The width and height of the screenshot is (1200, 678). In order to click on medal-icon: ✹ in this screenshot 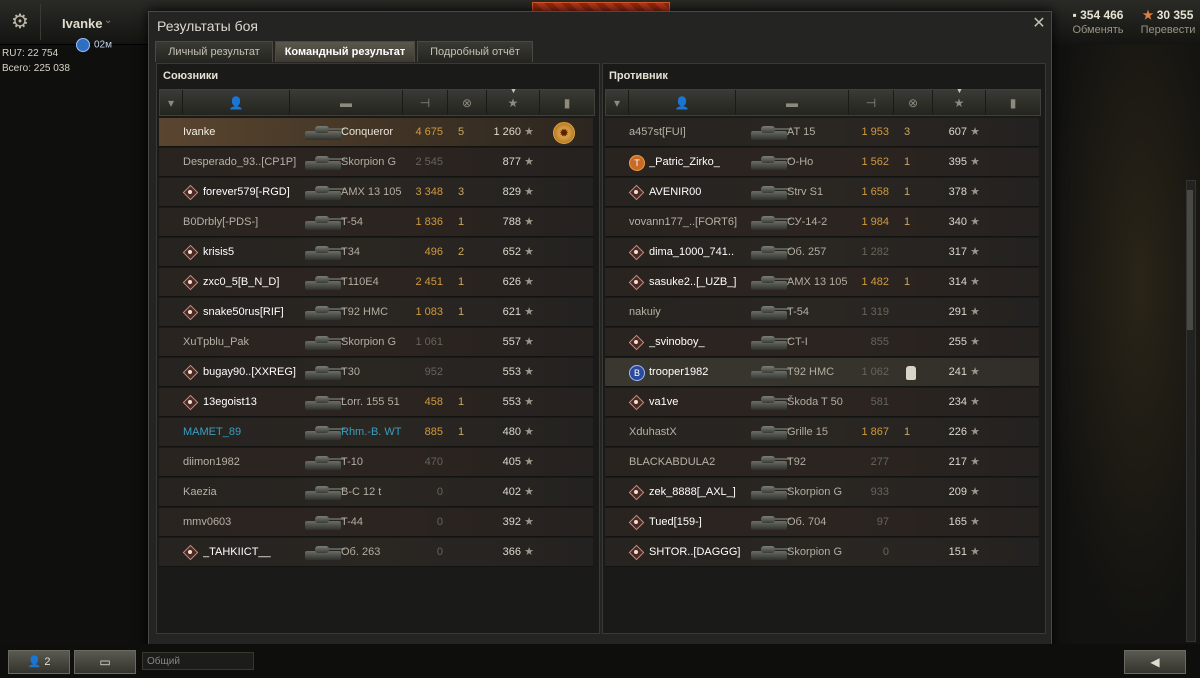, I will do `click(564, 133)`.